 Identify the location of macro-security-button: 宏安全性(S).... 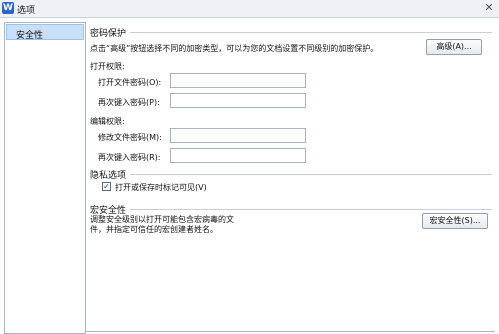
(455, 221).